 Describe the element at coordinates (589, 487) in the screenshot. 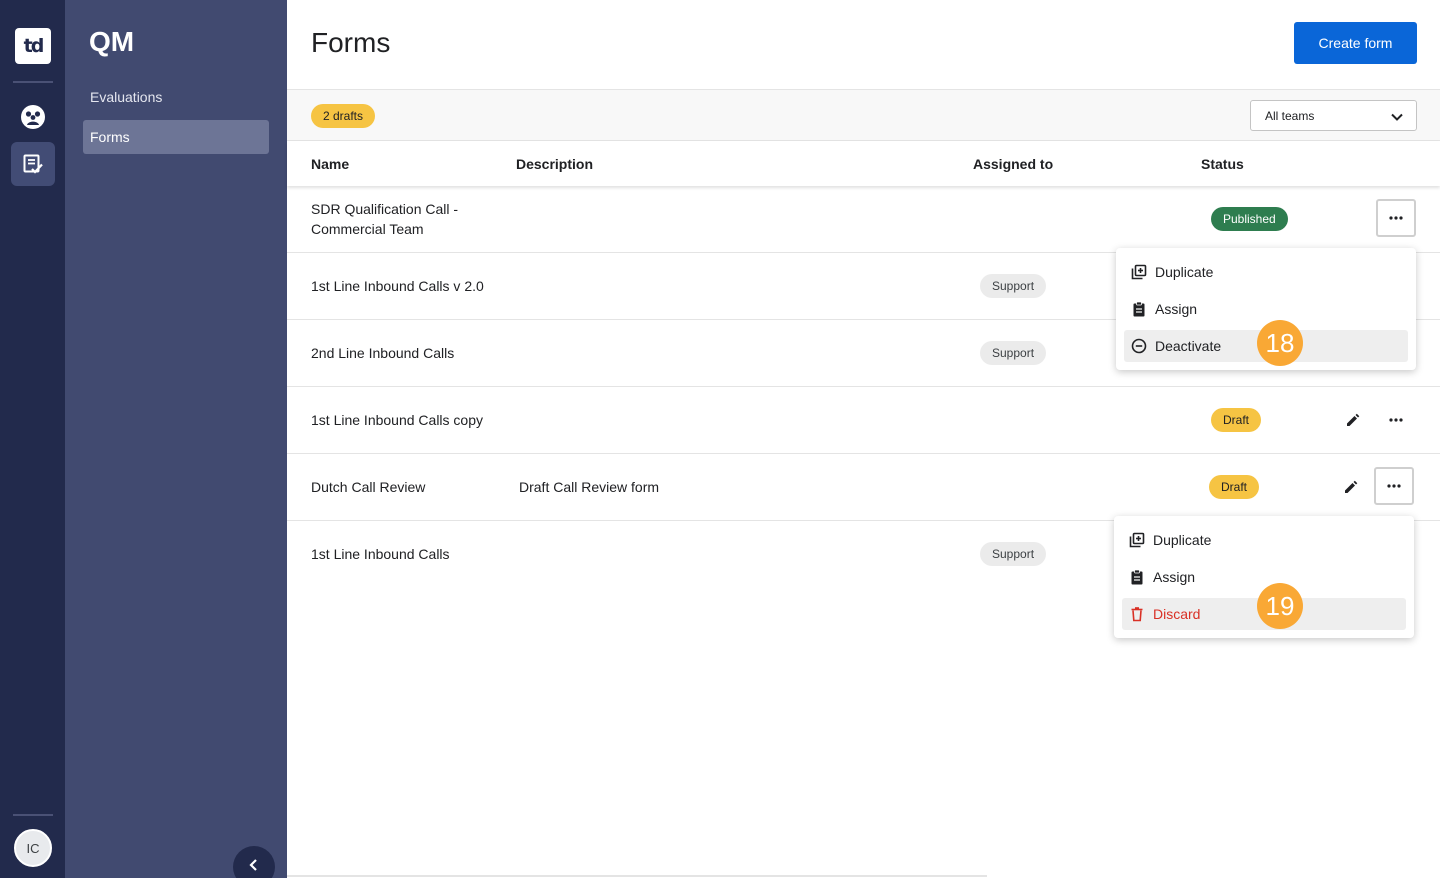

I see `form-description: Draft Call Review form` at that location.